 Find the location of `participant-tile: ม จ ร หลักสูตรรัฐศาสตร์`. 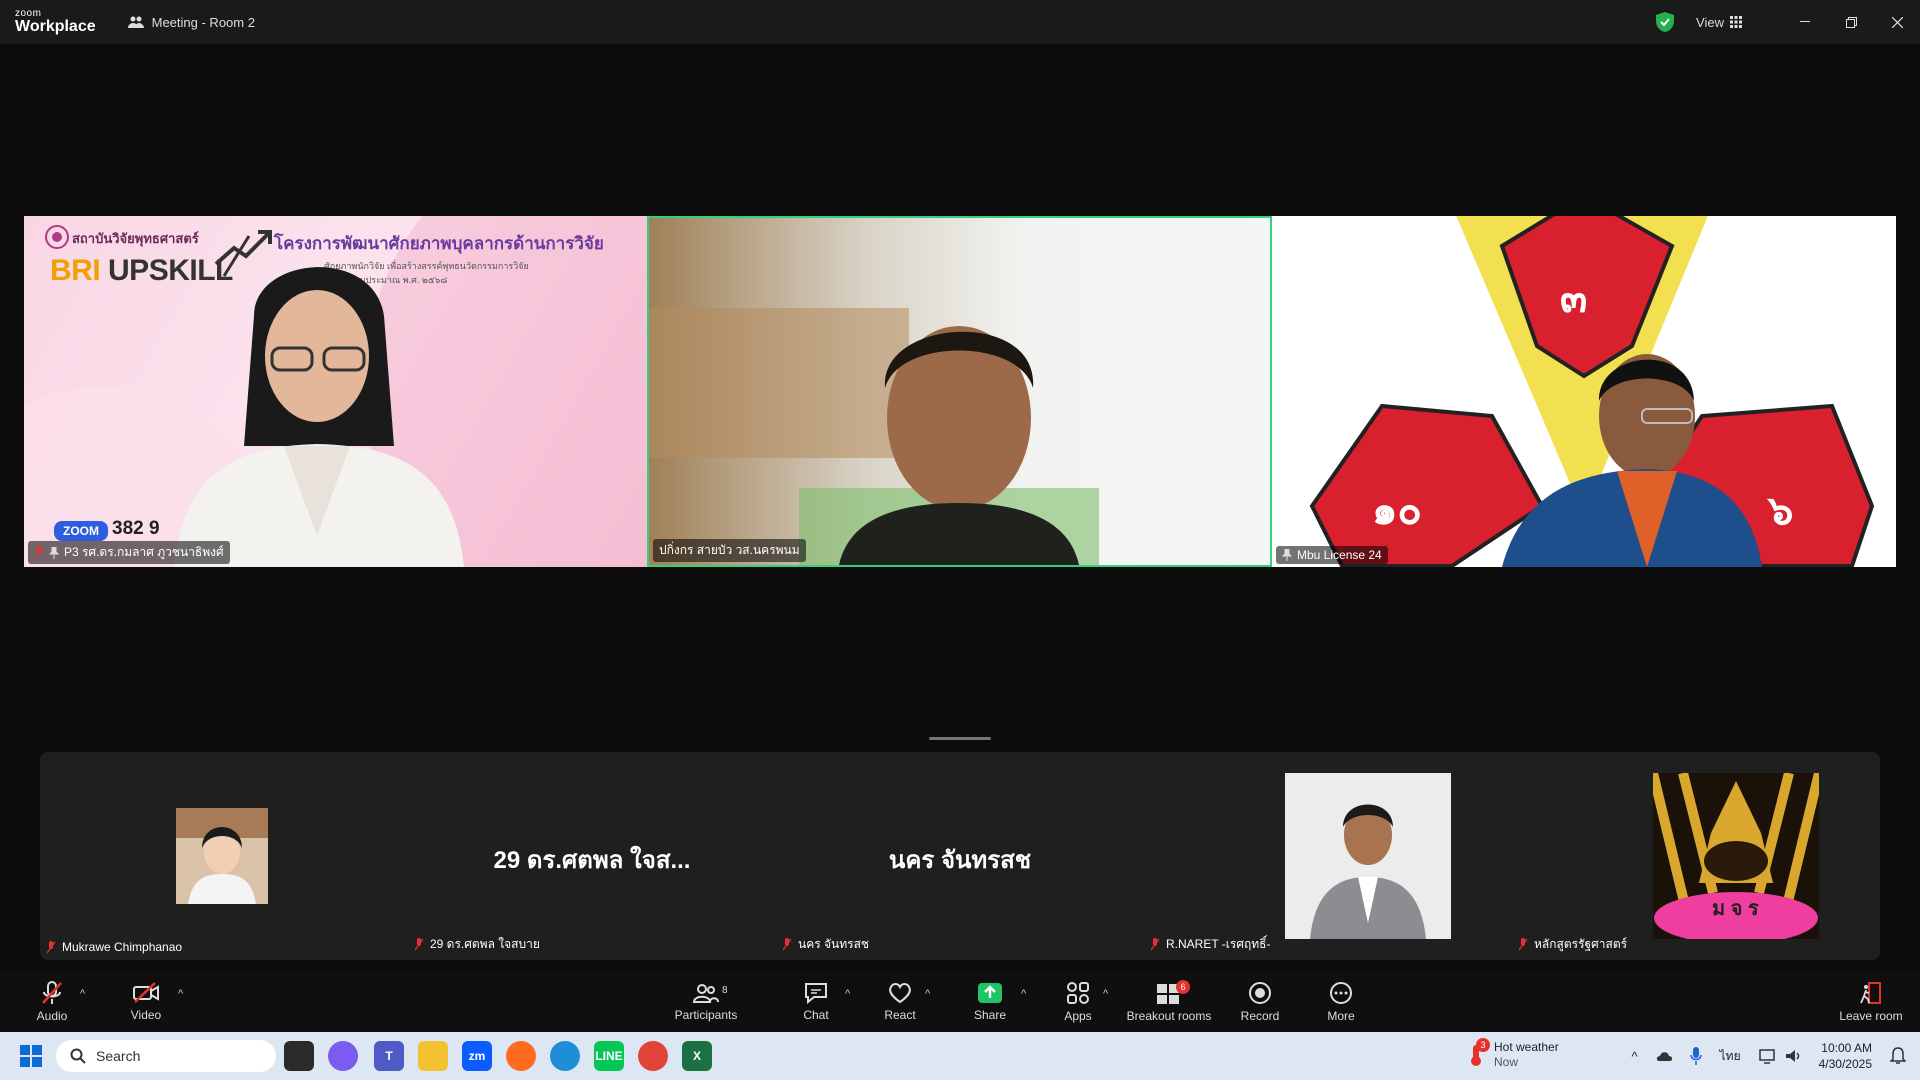

participant-tile: ม จ ร หลักสูตรรัฐศาสตร์ is located at coordinates (1696, 856).